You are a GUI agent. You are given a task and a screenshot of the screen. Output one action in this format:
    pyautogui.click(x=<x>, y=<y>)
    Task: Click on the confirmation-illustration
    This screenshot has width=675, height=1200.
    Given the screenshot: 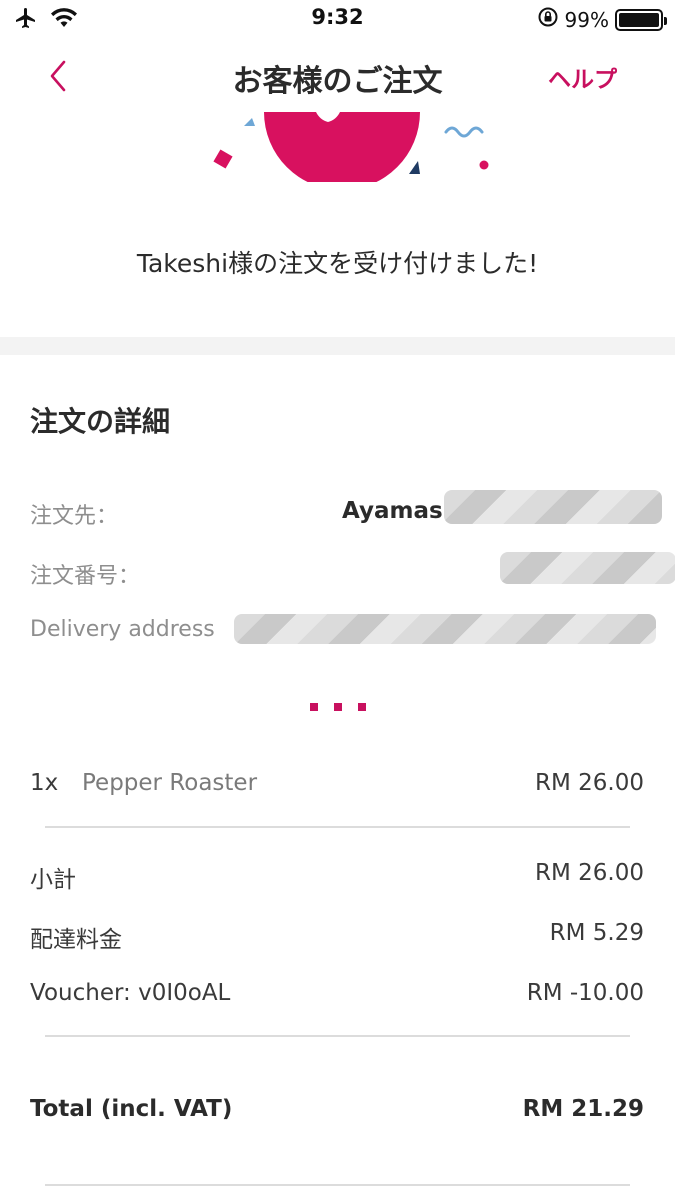 What is the action you would take?
    pyautogui.click(x=337, y=147)
    